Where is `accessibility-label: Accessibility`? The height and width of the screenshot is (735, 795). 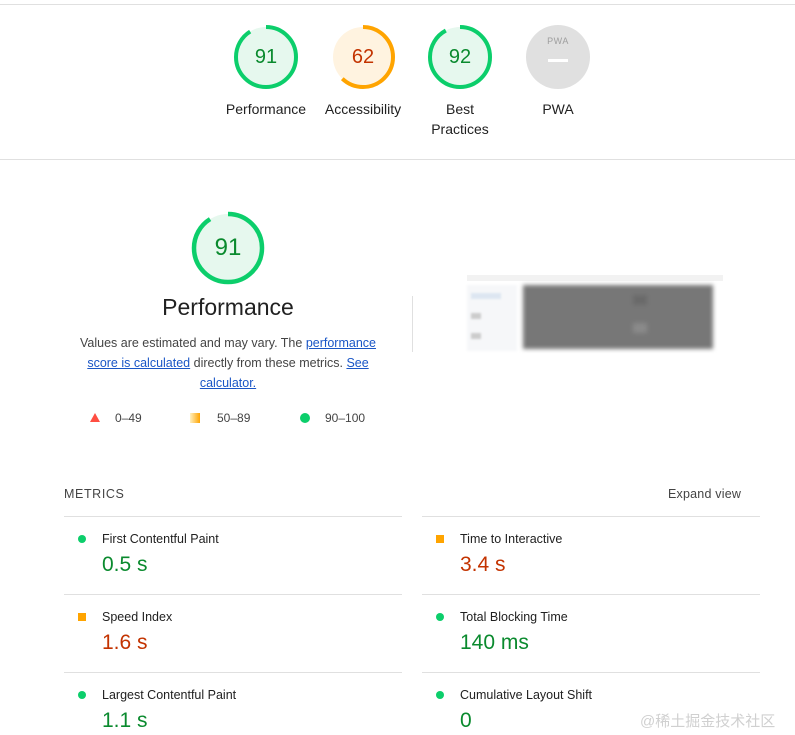
accessibility-label: Accessibility is located at coordinates (363, 109).